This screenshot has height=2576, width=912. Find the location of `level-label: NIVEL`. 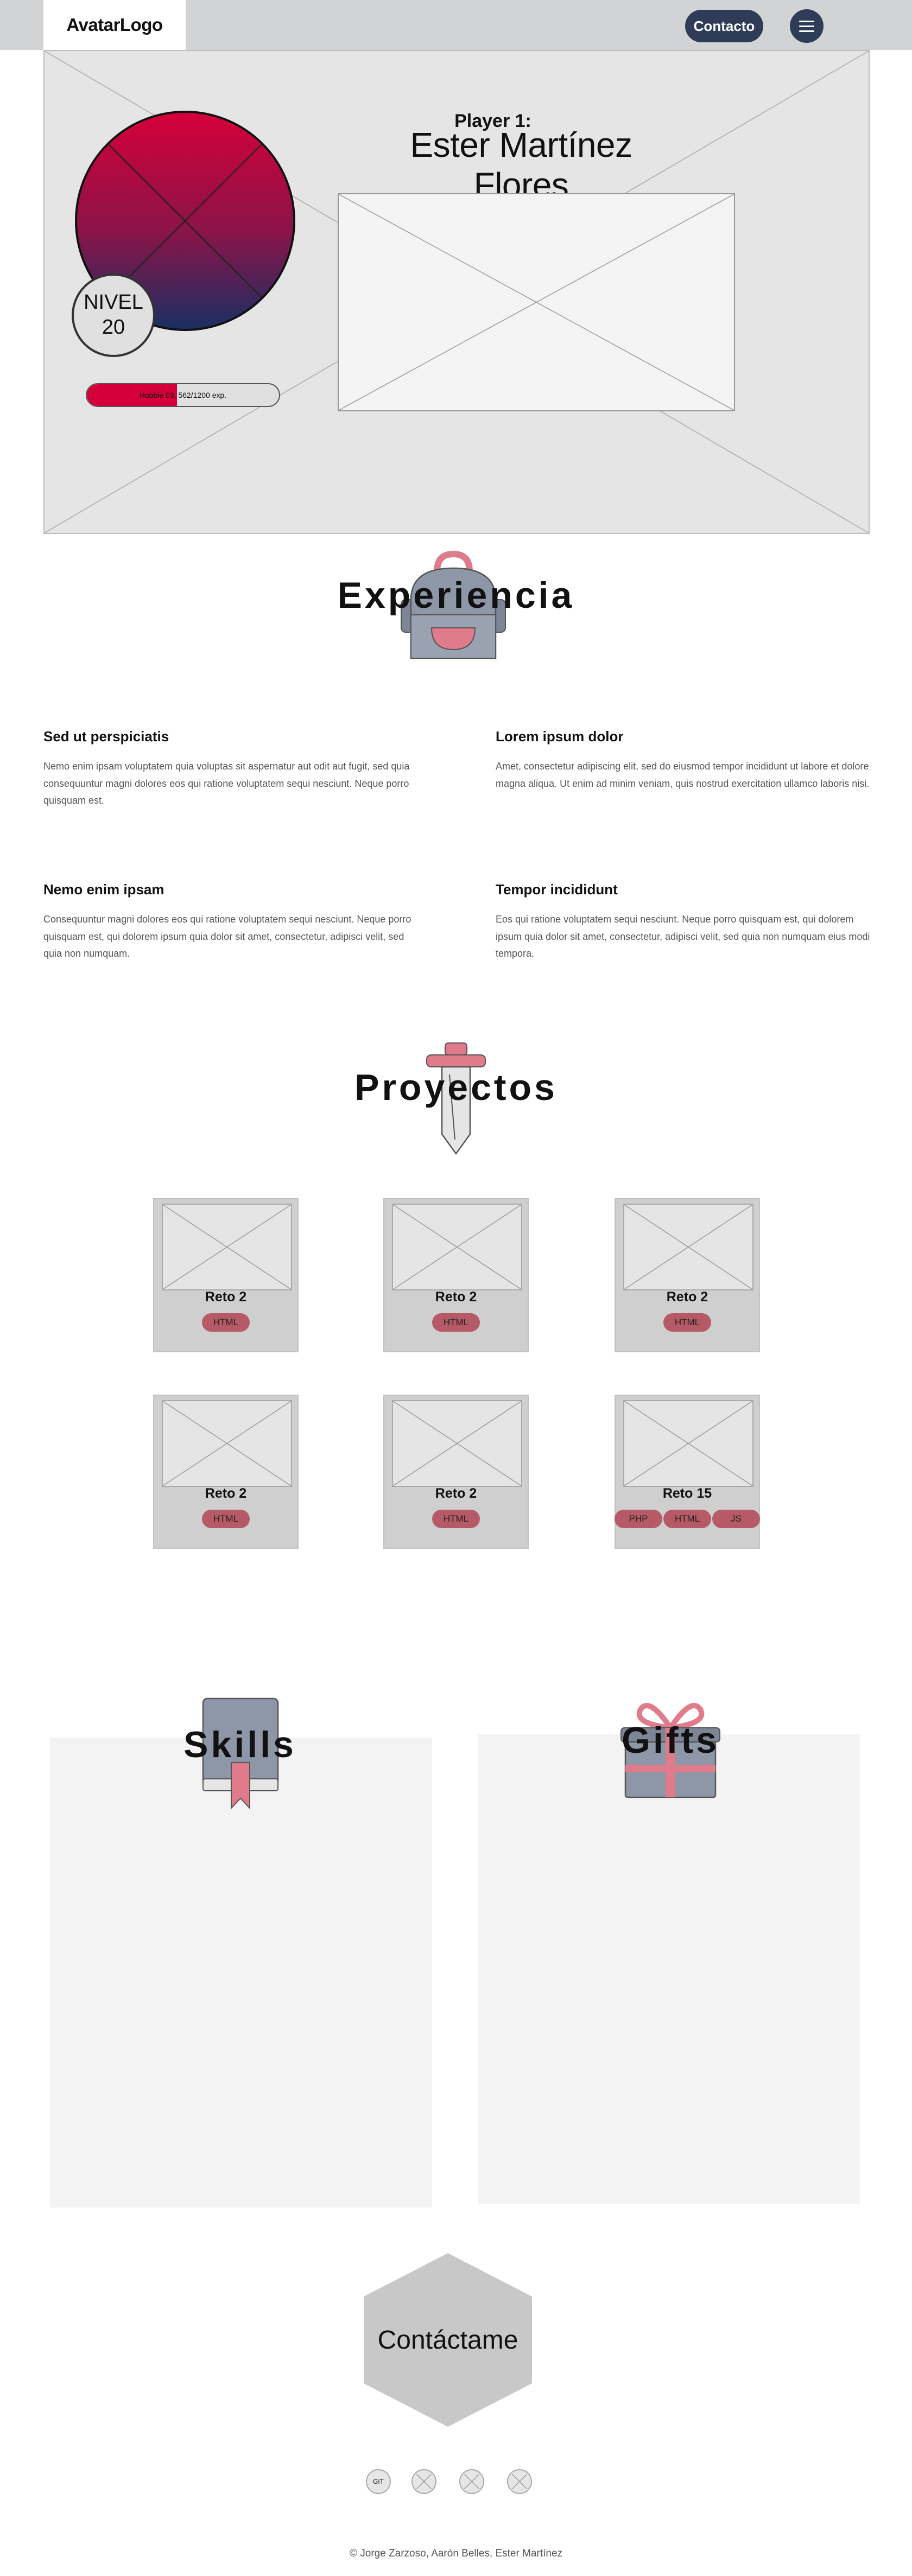

level-label: NIVEL is located at coordinates (113, 302).